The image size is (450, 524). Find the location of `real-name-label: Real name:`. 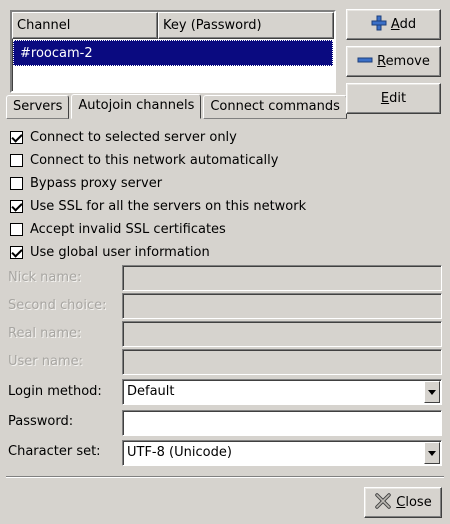

real-name-label: Real name: is located at coordinates (45, 333).